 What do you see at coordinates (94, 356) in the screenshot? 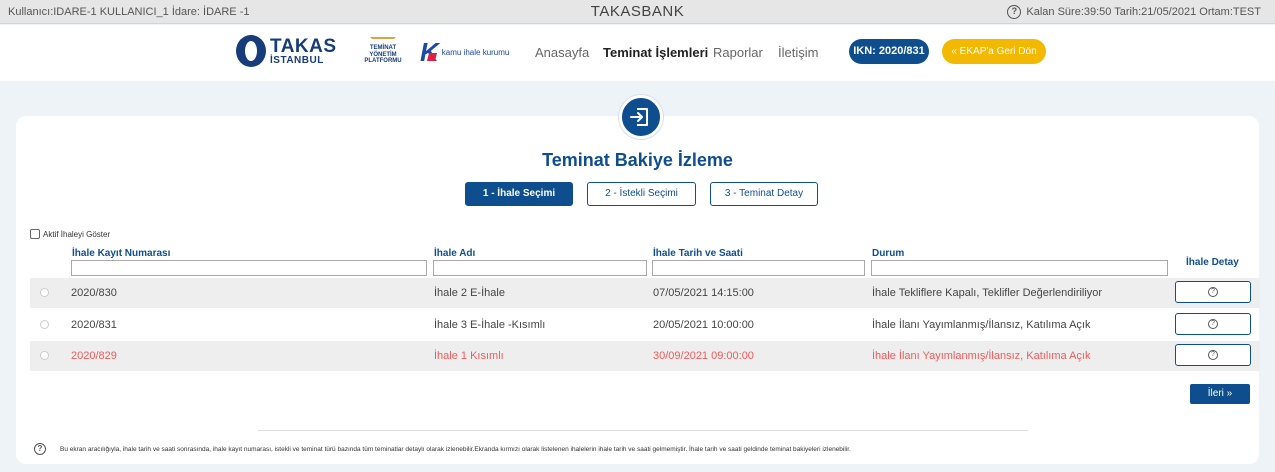
I see `cell-ihale-no: 2020/829` at bounding box center [94, 356].